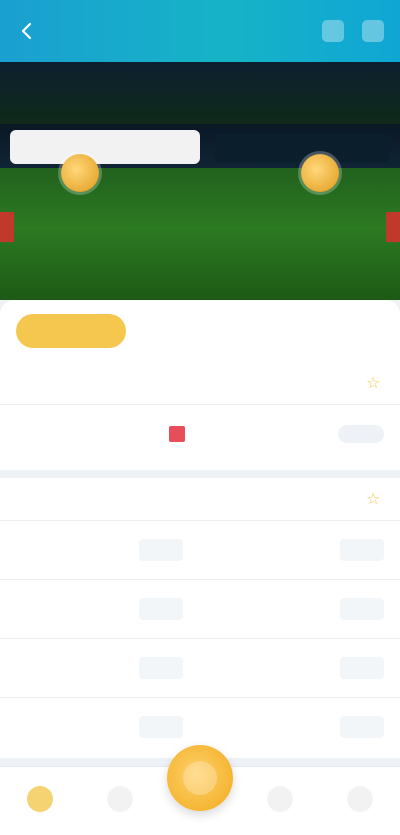 This screenshot has height=835, width=400. I want to click on row-middle, so click(177, 434).